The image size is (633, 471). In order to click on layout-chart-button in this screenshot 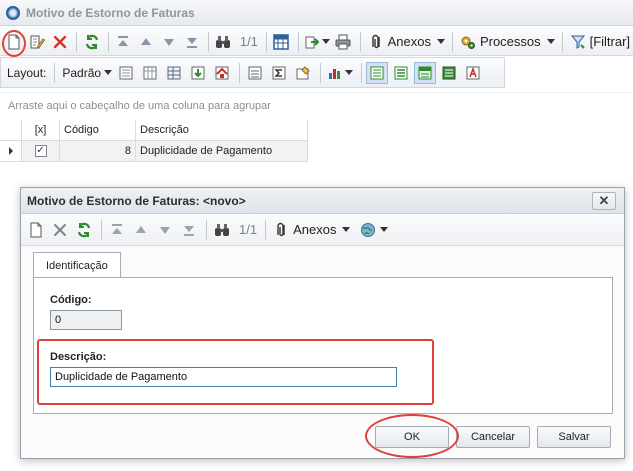, I will do `click(340, 73)`.